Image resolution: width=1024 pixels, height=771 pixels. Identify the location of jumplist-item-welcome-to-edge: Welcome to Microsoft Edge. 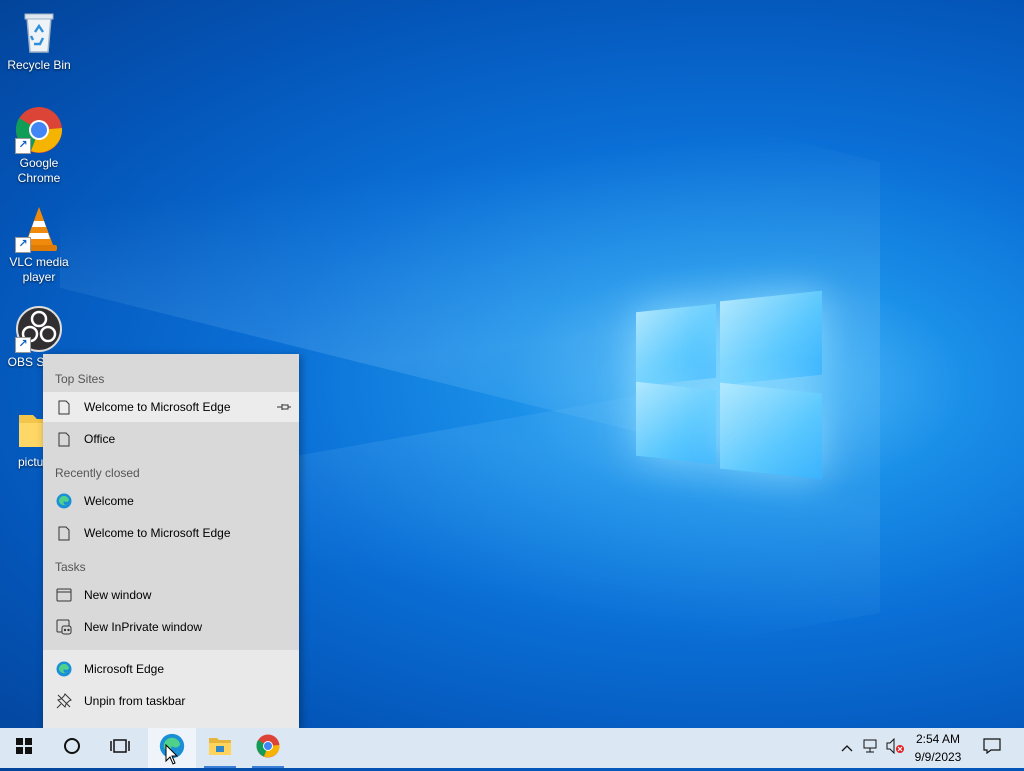
(171, 407).